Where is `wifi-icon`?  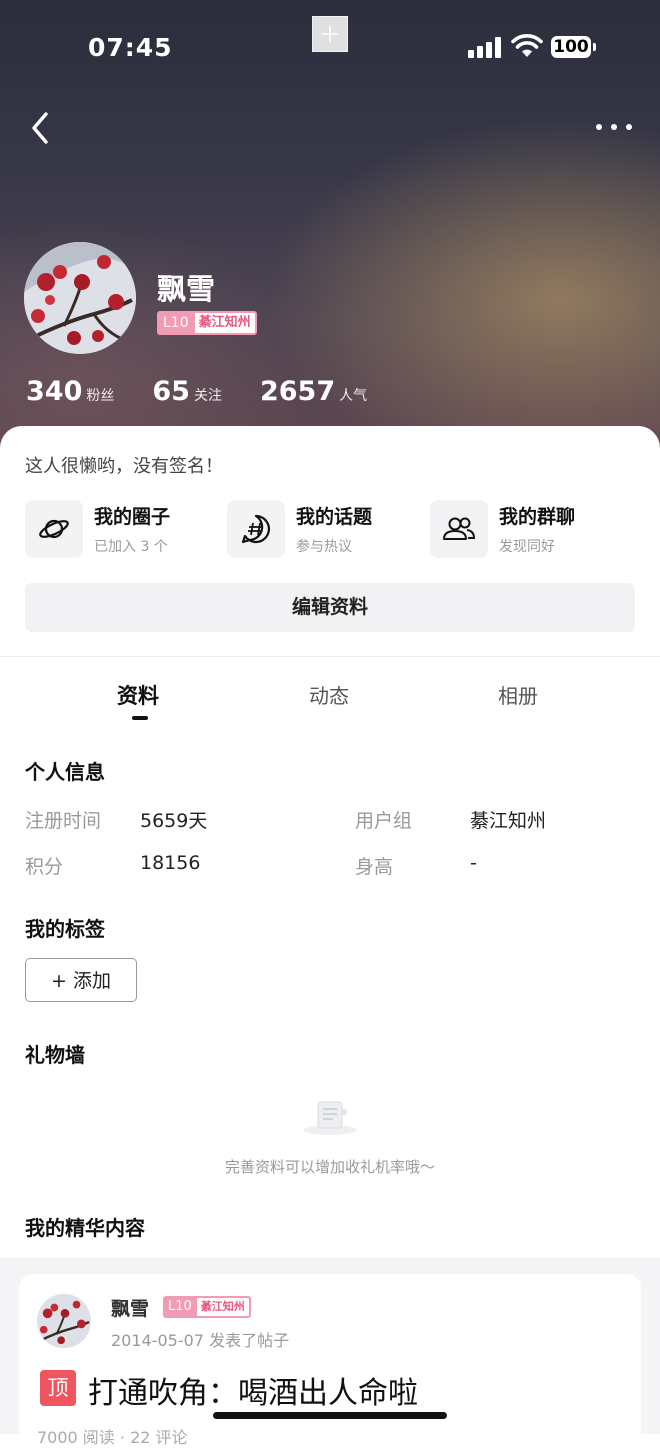 wifi-icon is located at coordinates (527, 45).